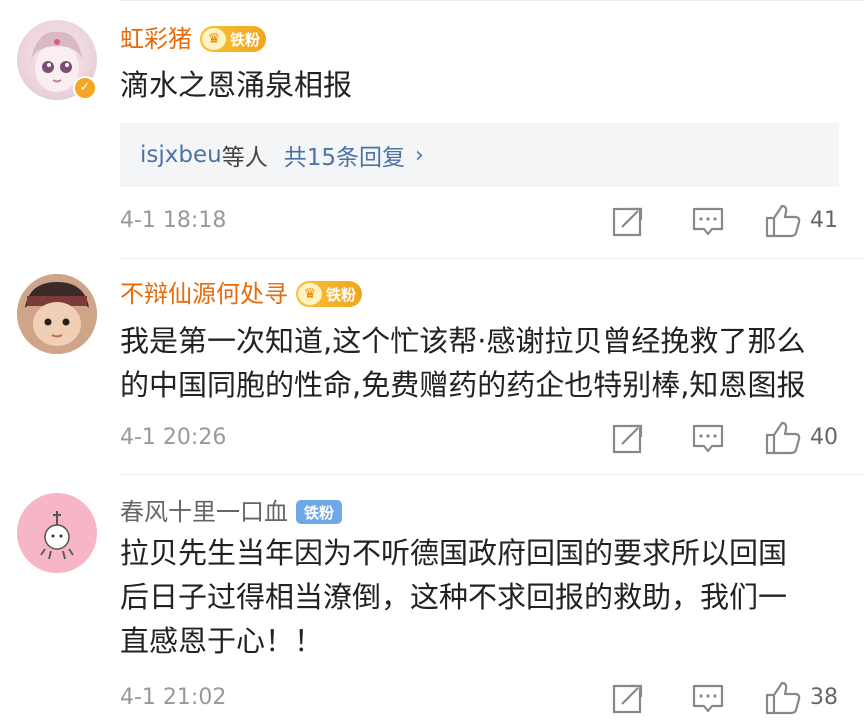 The image size is (864, 728). I want to click on reply-preview: isjxbeu 等人 共15条回复 ›, so click(479, 155).